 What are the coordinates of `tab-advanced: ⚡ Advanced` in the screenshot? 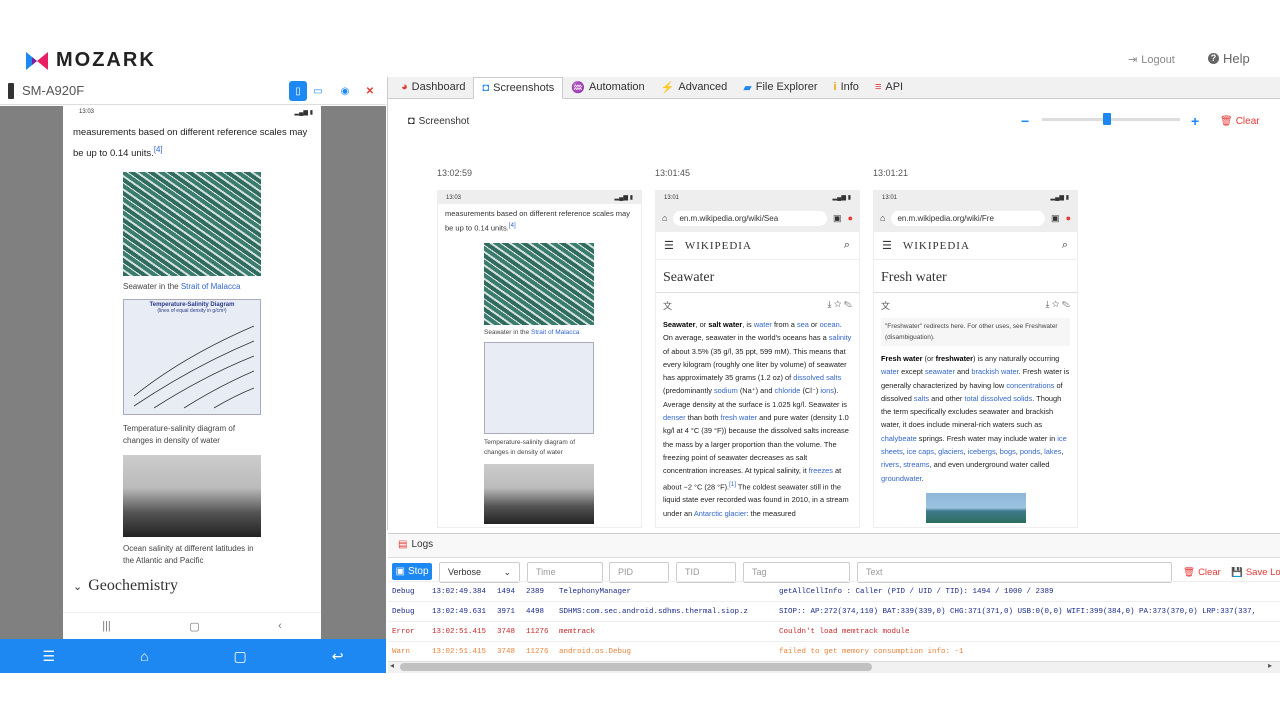 It's located at (694, 87).